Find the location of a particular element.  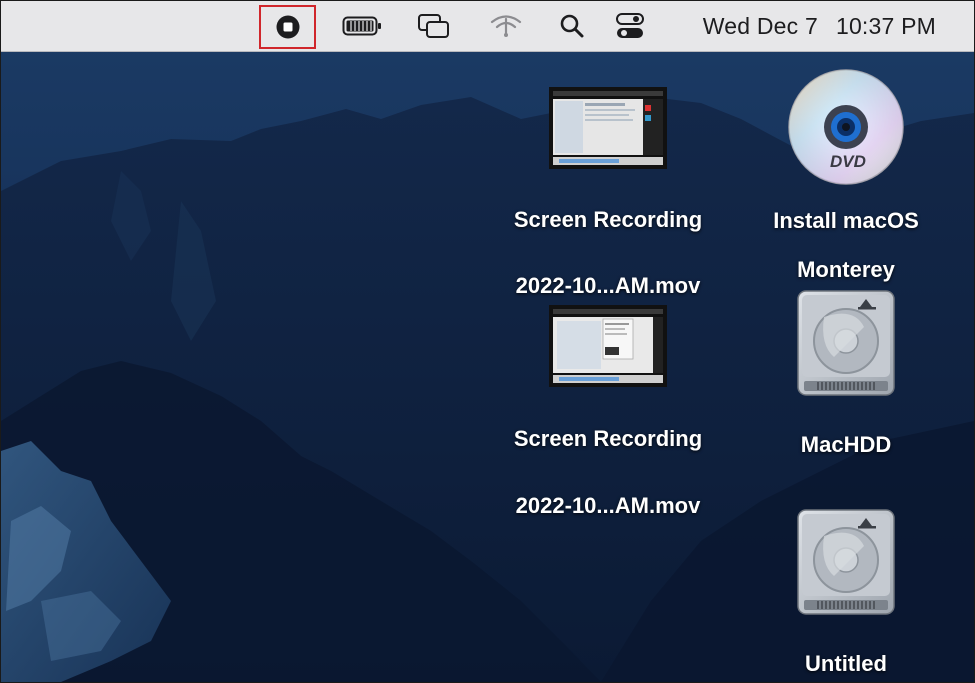

menu-bar: Wed Dec 7 10:37 PM is located at coordinates (487, 26).